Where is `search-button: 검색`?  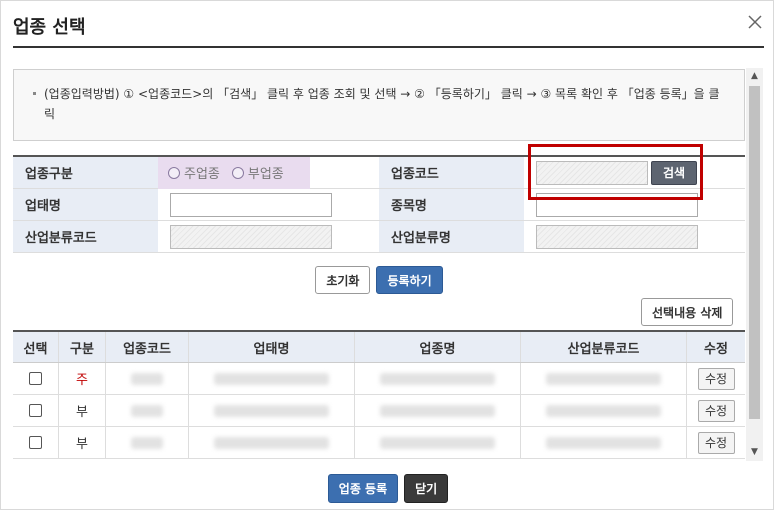 search-button: 검색 is located at coordinates (674, 172).